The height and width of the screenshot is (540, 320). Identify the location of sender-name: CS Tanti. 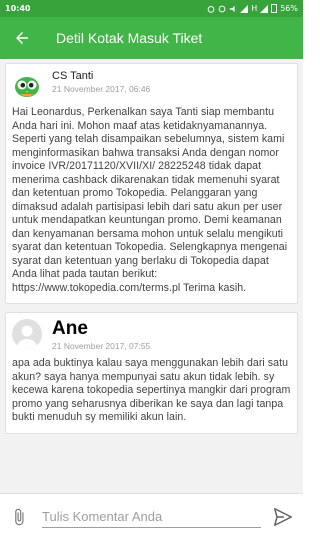
(73, 76).